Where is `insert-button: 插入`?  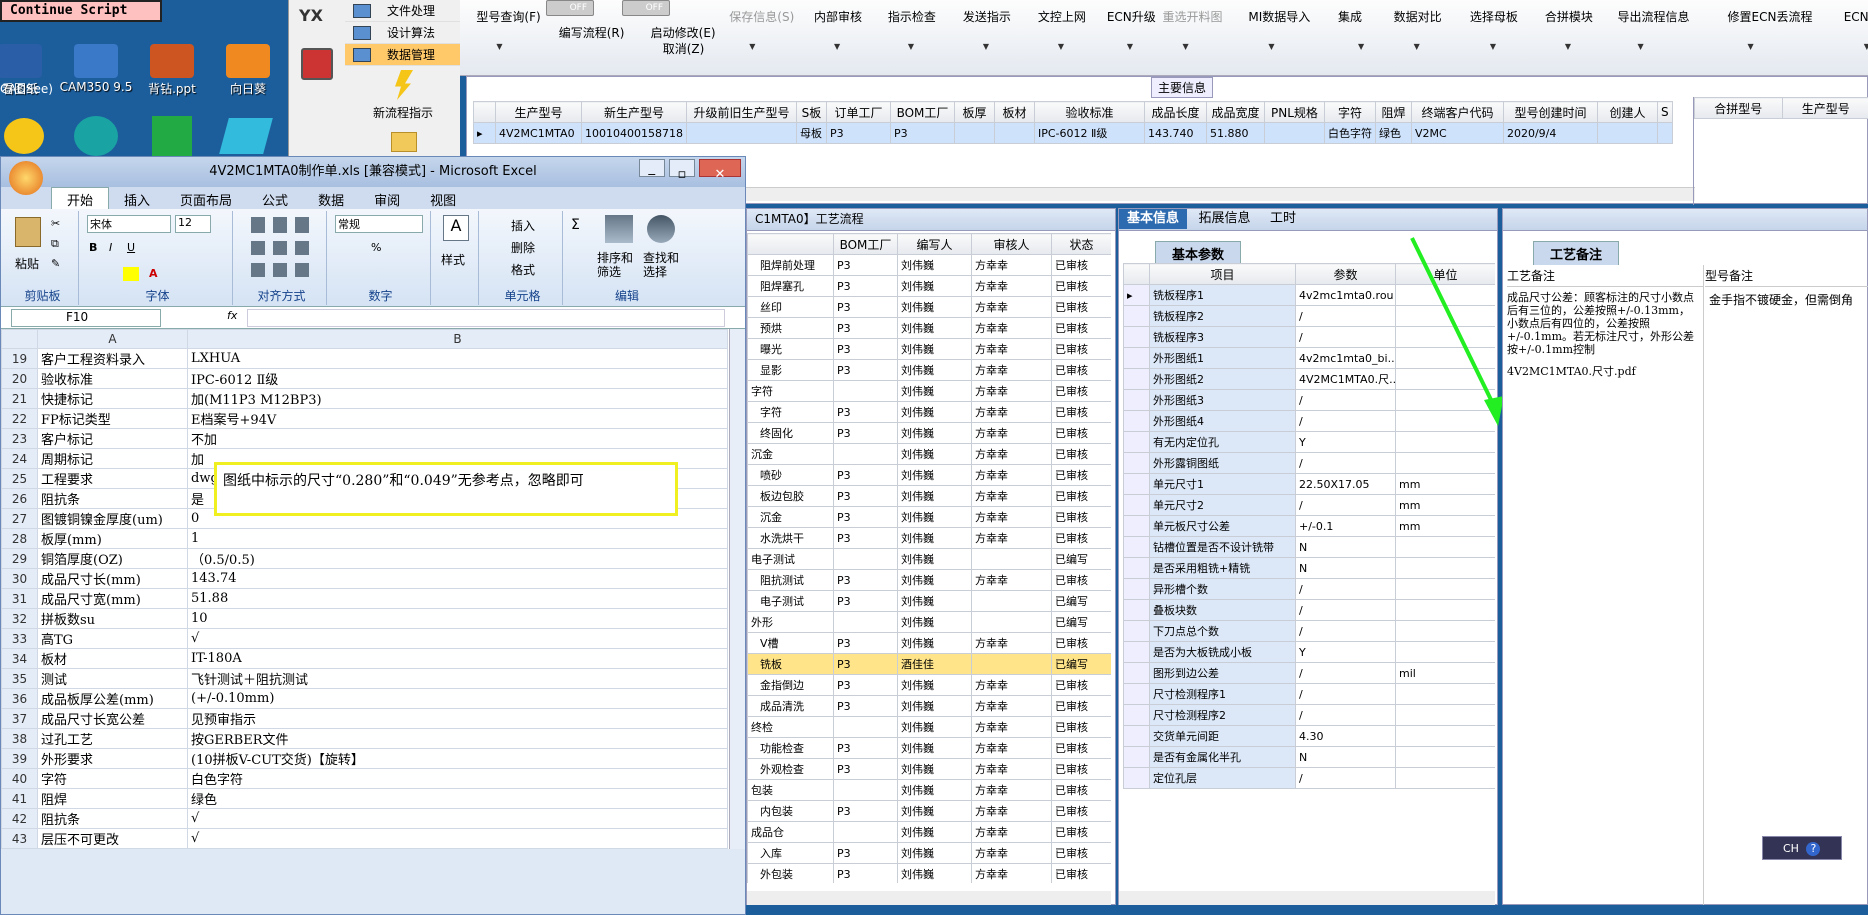 insert-button: 插入 is located at coordinates (523, 225).